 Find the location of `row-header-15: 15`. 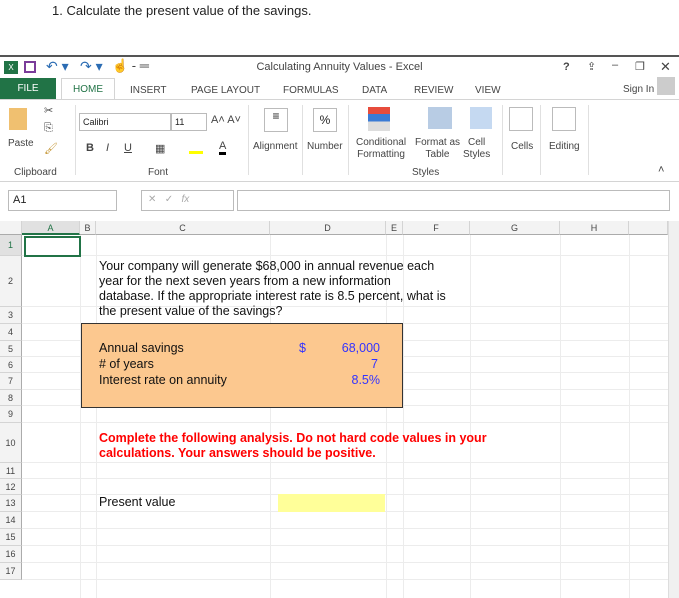

row-header-15: 15 is located at coordinates (11, 537).